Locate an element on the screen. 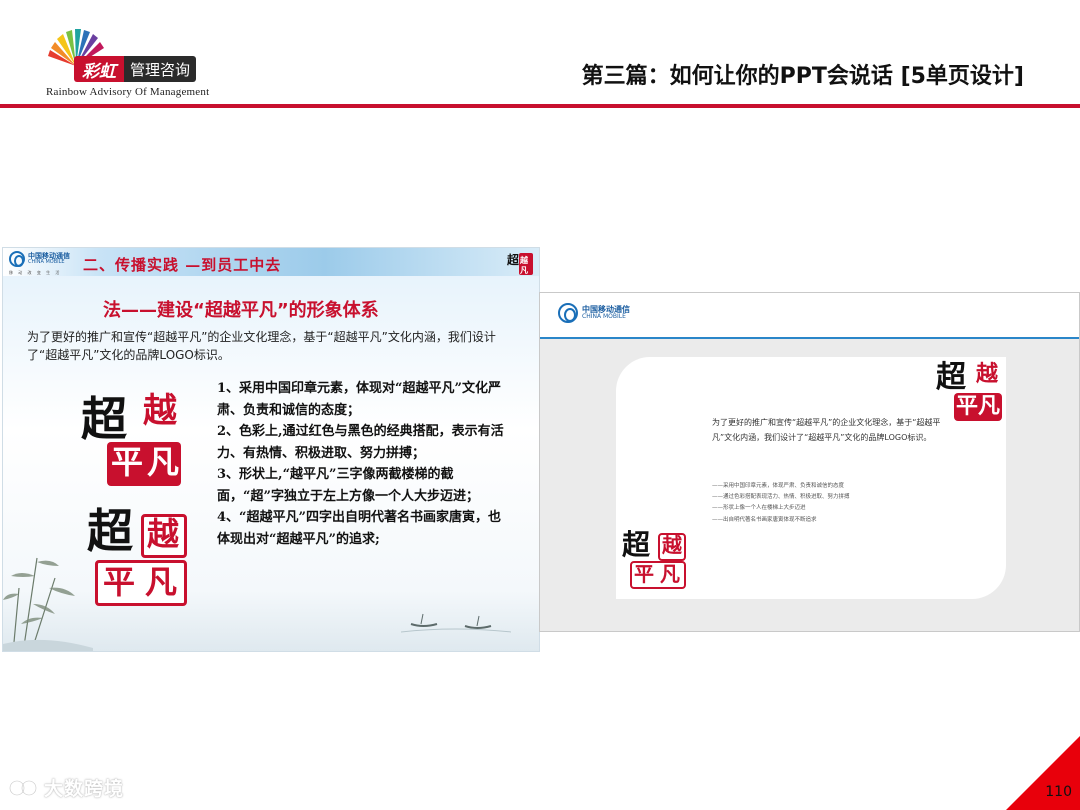 This screenshot has height=810, width=1080. slide-point-4: 4、“超越平凡”四字出自明代著名书画家唐寅，也体现出对“超越平凡”的追求; is located at coordinates (359, 528).